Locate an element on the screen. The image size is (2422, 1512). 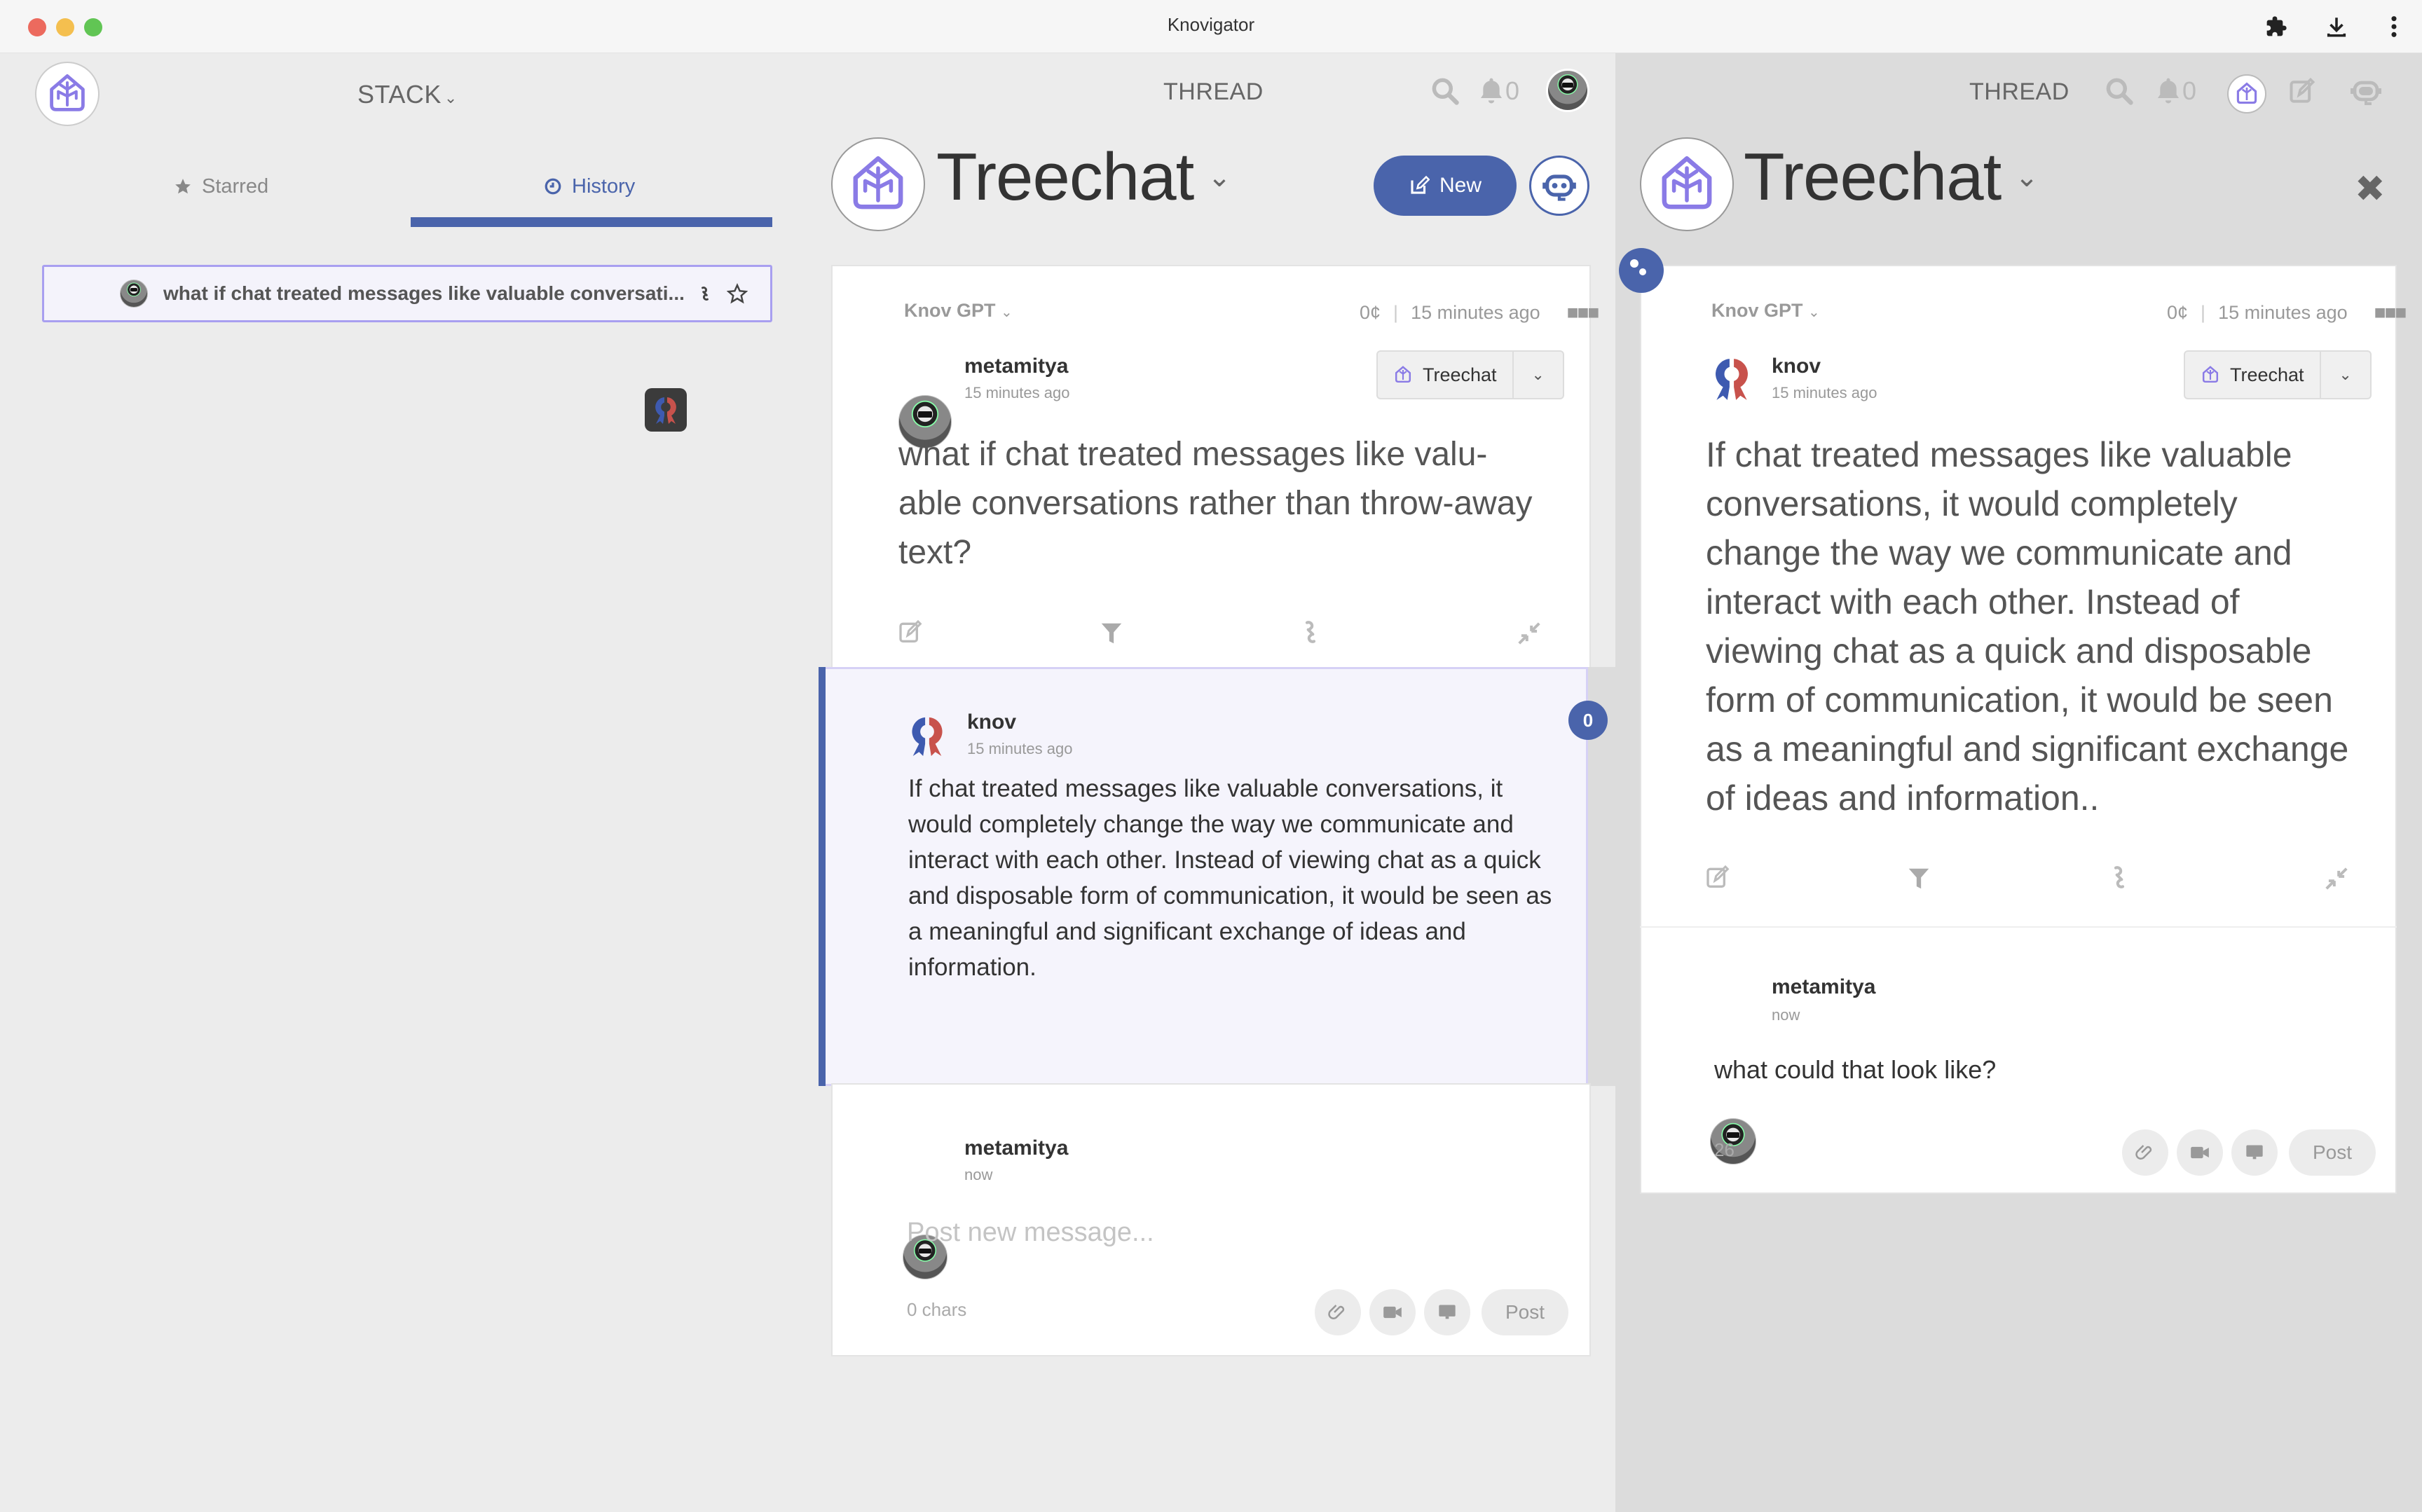
post-author: knov is located at coordinates (1796, 366).